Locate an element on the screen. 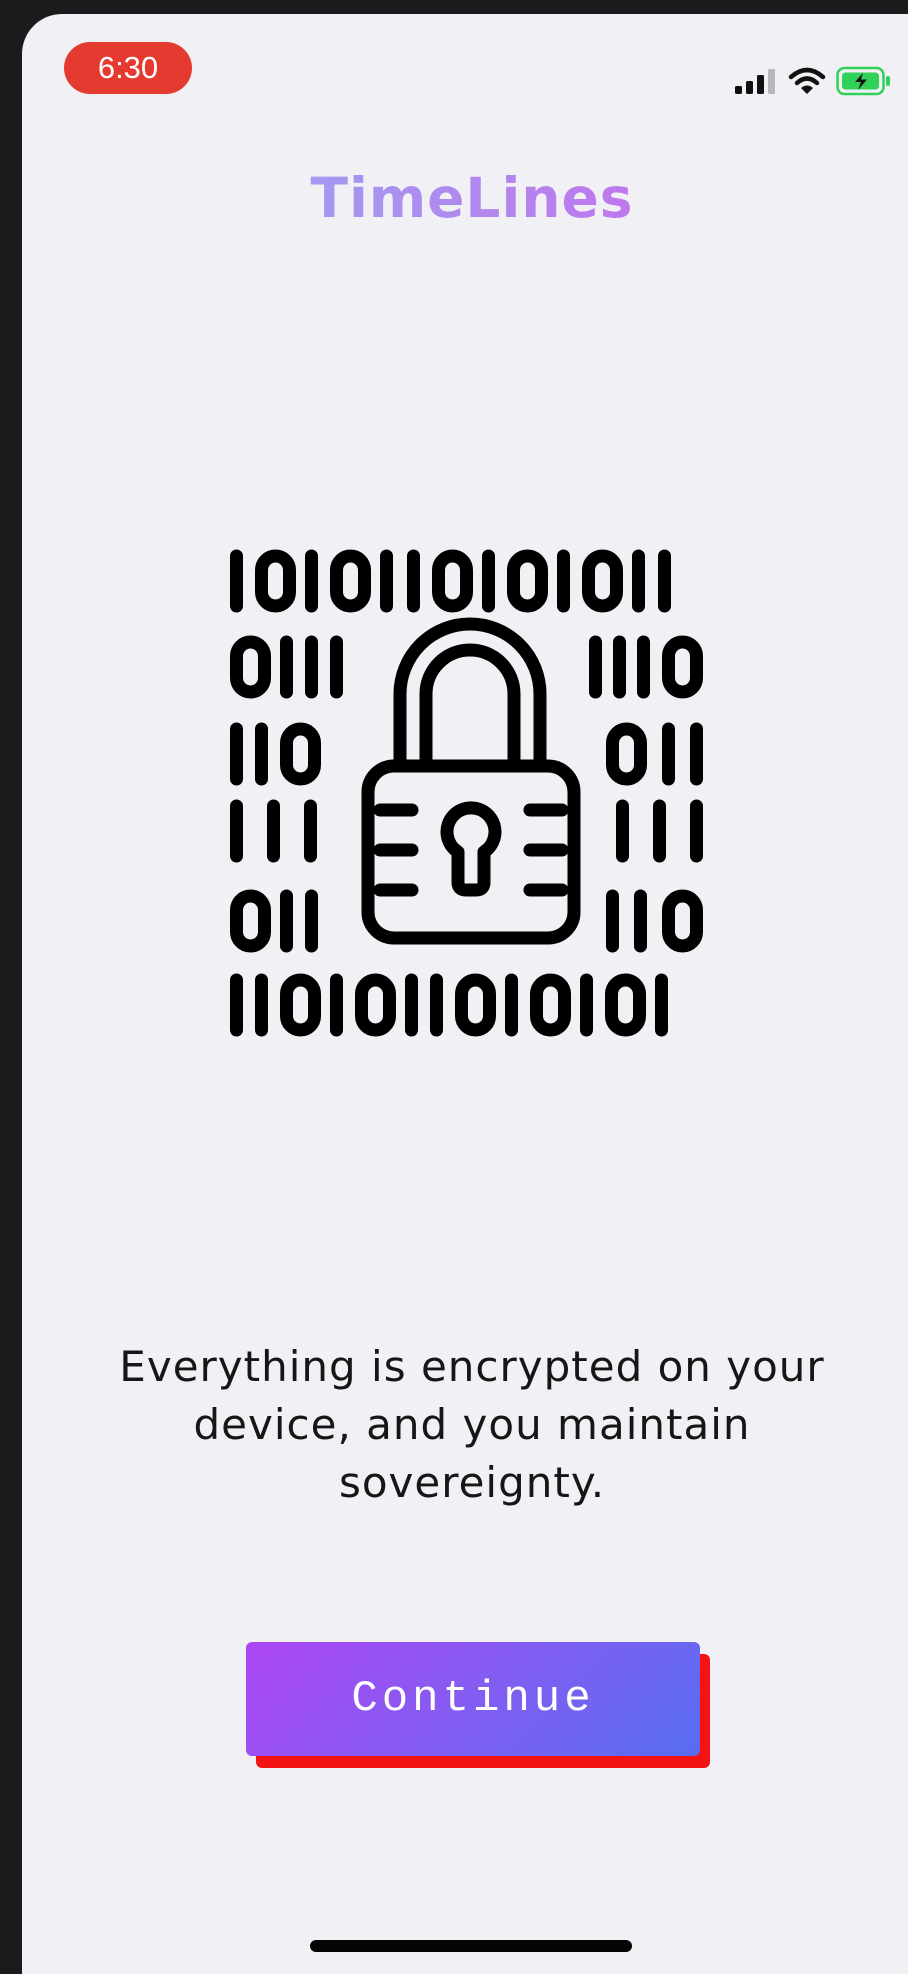 The image size is (908, 1974). status-icons is located at coordinates (813, 81).